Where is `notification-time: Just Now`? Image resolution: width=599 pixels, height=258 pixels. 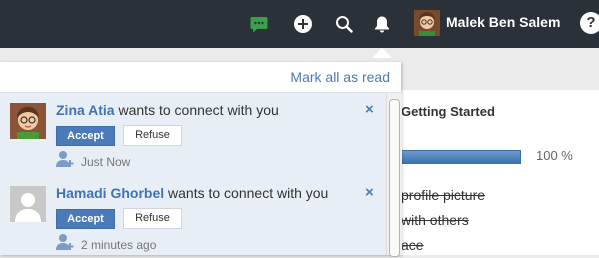
notification-time: Just Now is located at coordinates (106, 162).